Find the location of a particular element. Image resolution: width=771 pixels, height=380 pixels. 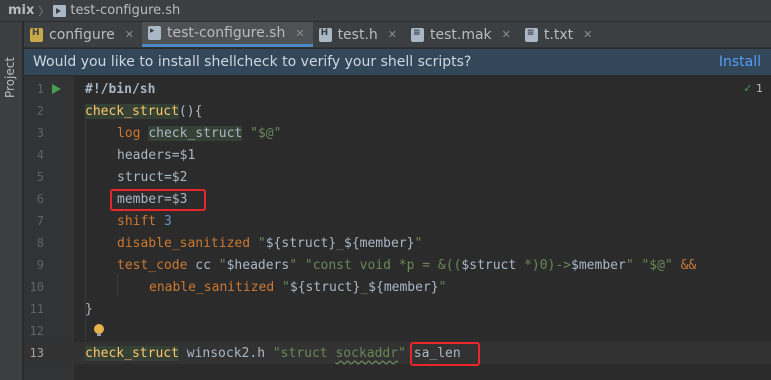

line-number: 3 is located at coordinates (40, 133).